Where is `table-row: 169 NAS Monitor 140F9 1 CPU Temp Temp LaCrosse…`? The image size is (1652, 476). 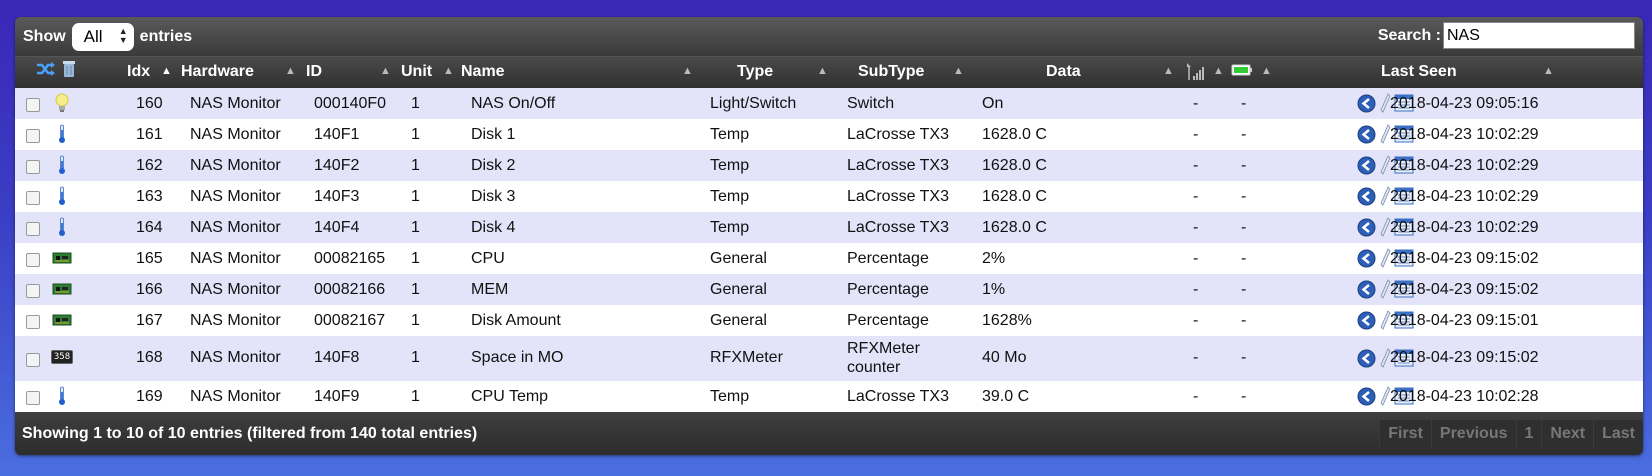 table-row: 169 NAS Monitor 140F9 1 CPU Temp Temp LaCrosse… is located at coordinates (829, 396).